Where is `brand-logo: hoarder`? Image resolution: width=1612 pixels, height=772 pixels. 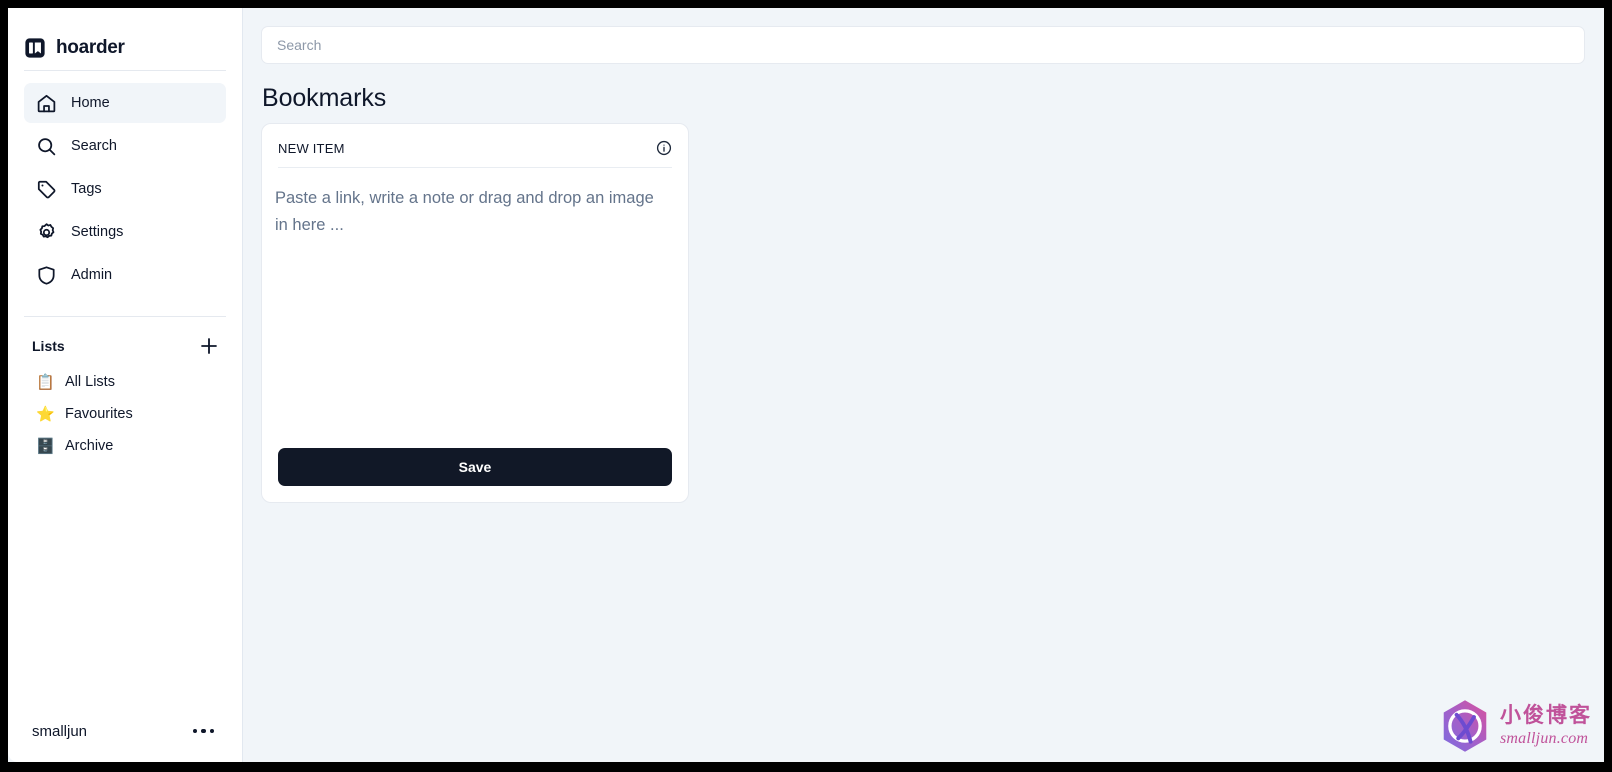
brand-logo: hoarder is located at coordinates (125, 39).